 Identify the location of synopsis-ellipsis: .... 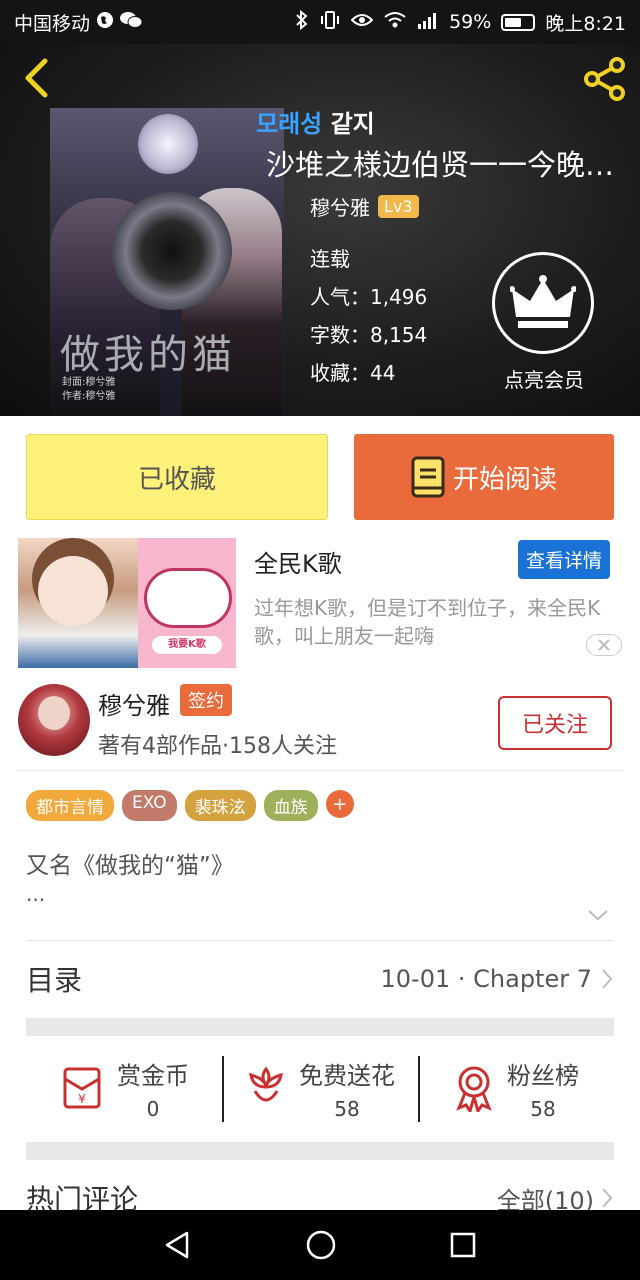
(36, 894).